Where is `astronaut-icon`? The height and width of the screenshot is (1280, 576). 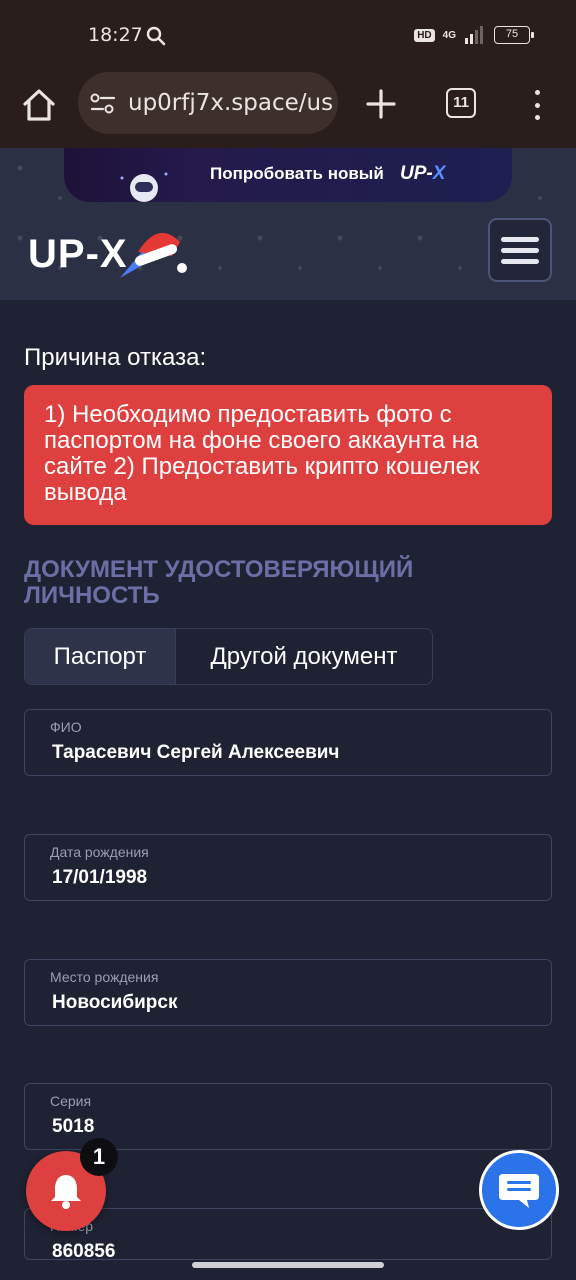
astronaut-icon is located at coordinates (144, 187).